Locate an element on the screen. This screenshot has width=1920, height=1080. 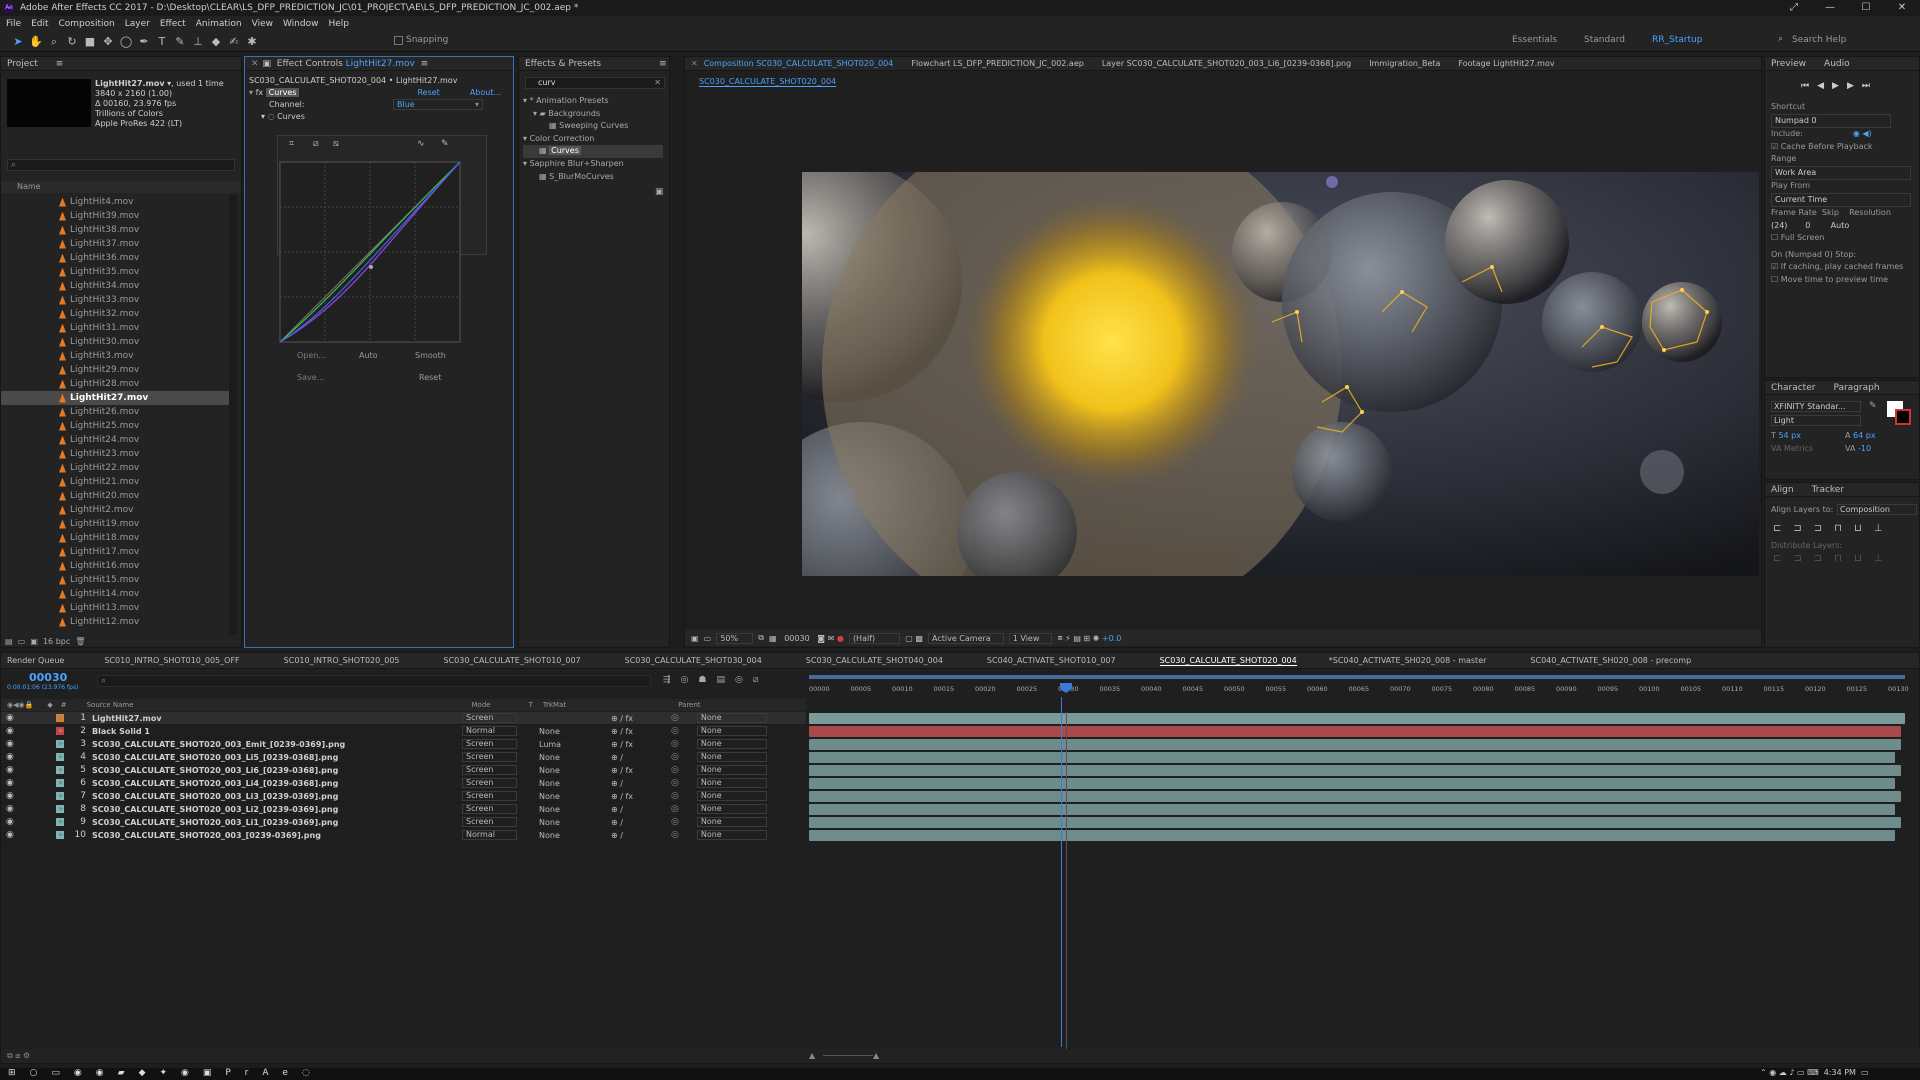
toggle-pixel-aspect-icon: ⧈ is located at coordinates (1060, 638).